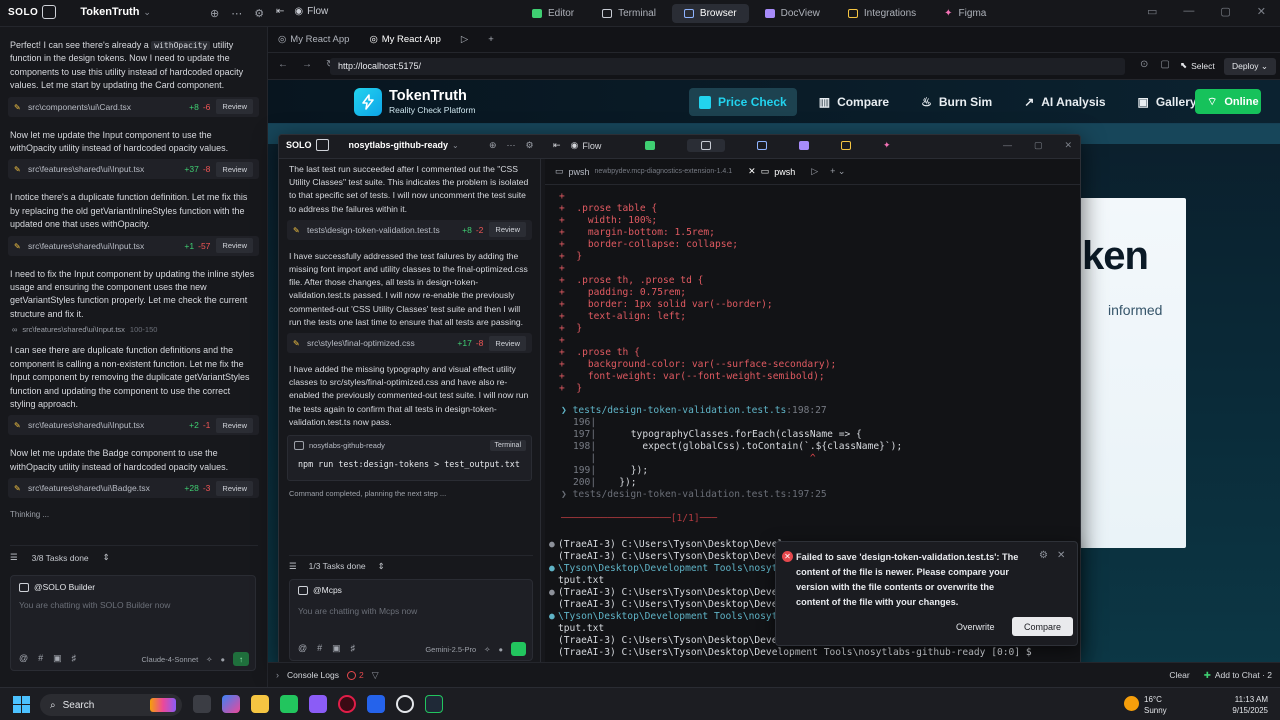  I want to click on minimize-icon: —, so click(1188, 11).